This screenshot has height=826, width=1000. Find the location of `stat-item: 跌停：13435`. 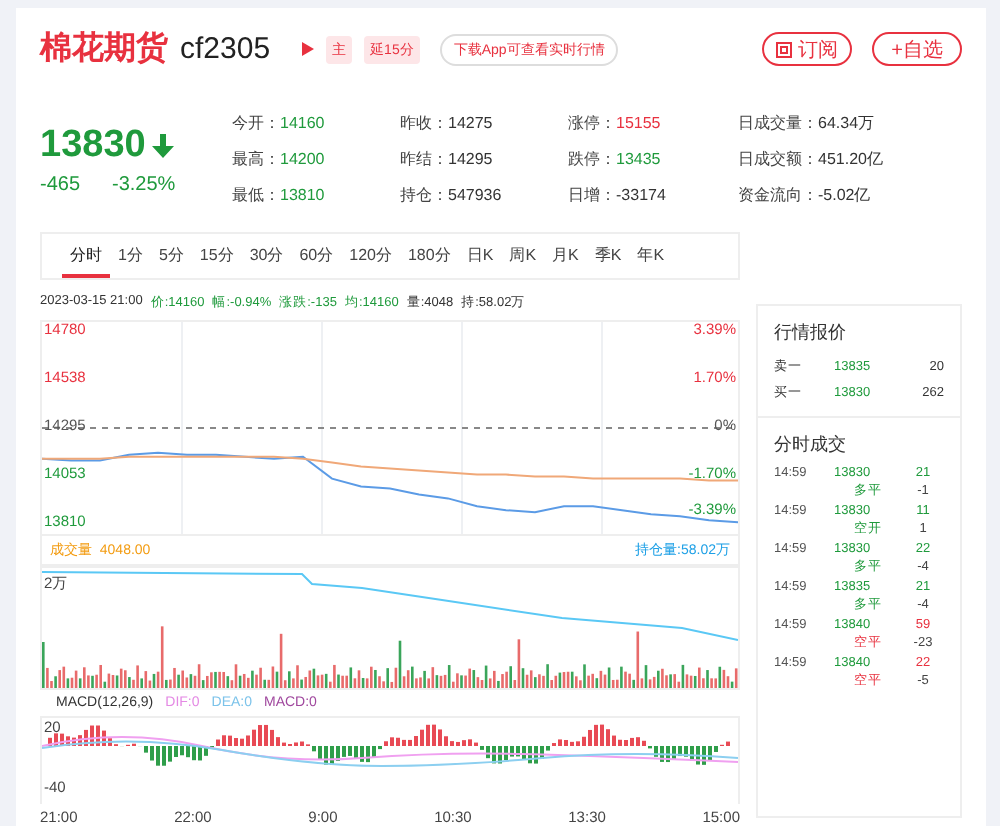

stat-item: 跌停：13435 is located at coordinates (615, 159).